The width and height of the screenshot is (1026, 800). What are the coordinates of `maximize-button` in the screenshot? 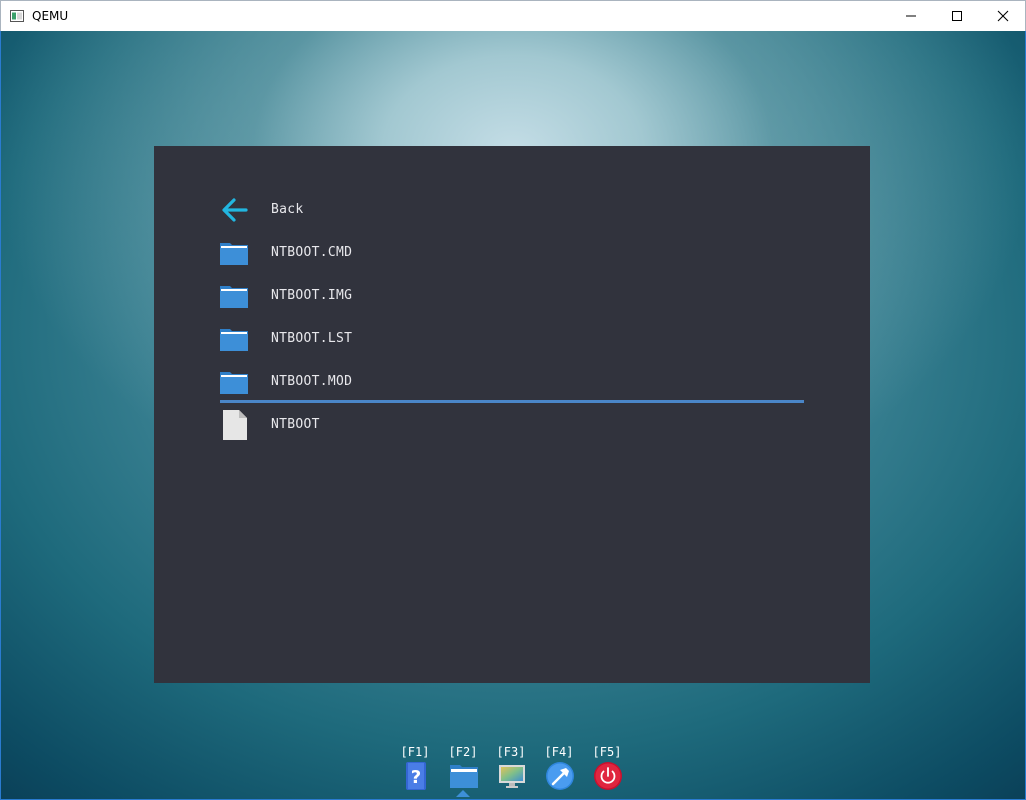 It's located at (957, 16).